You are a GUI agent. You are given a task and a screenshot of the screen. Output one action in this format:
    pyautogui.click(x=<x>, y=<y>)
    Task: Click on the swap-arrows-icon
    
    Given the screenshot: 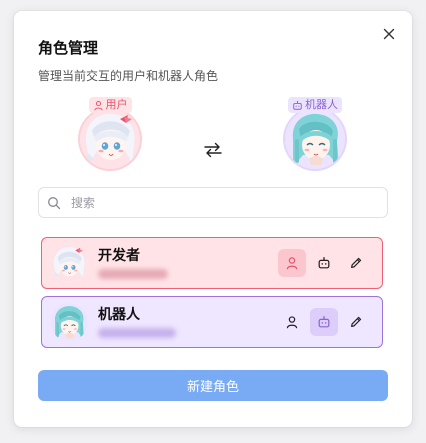 What is the action you would take?
    pyautogui.click(x=213, y=150)
    